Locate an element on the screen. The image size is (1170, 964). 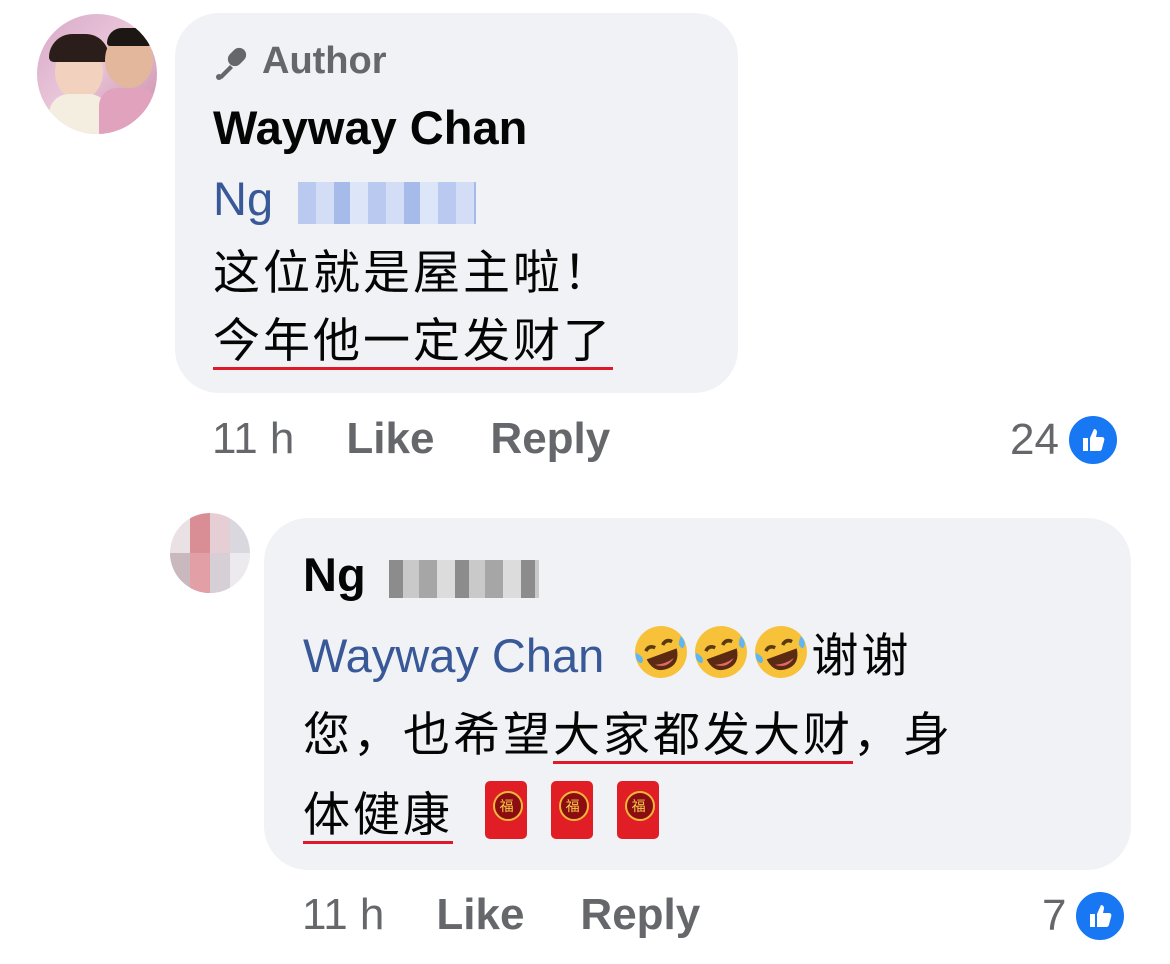
comment-text-line: 今年他一定发财了 is located at coordinates (413, 341).